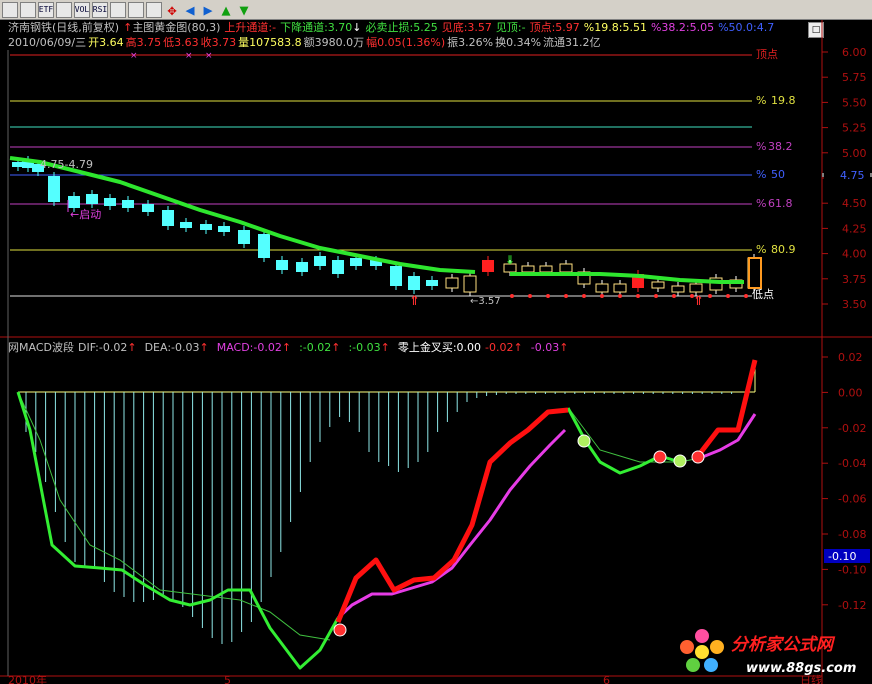 This screenshot has height=684, width=872. Describe the element at coordinates (519, 535) in the screenshot. I see `macd-markers` at that location.